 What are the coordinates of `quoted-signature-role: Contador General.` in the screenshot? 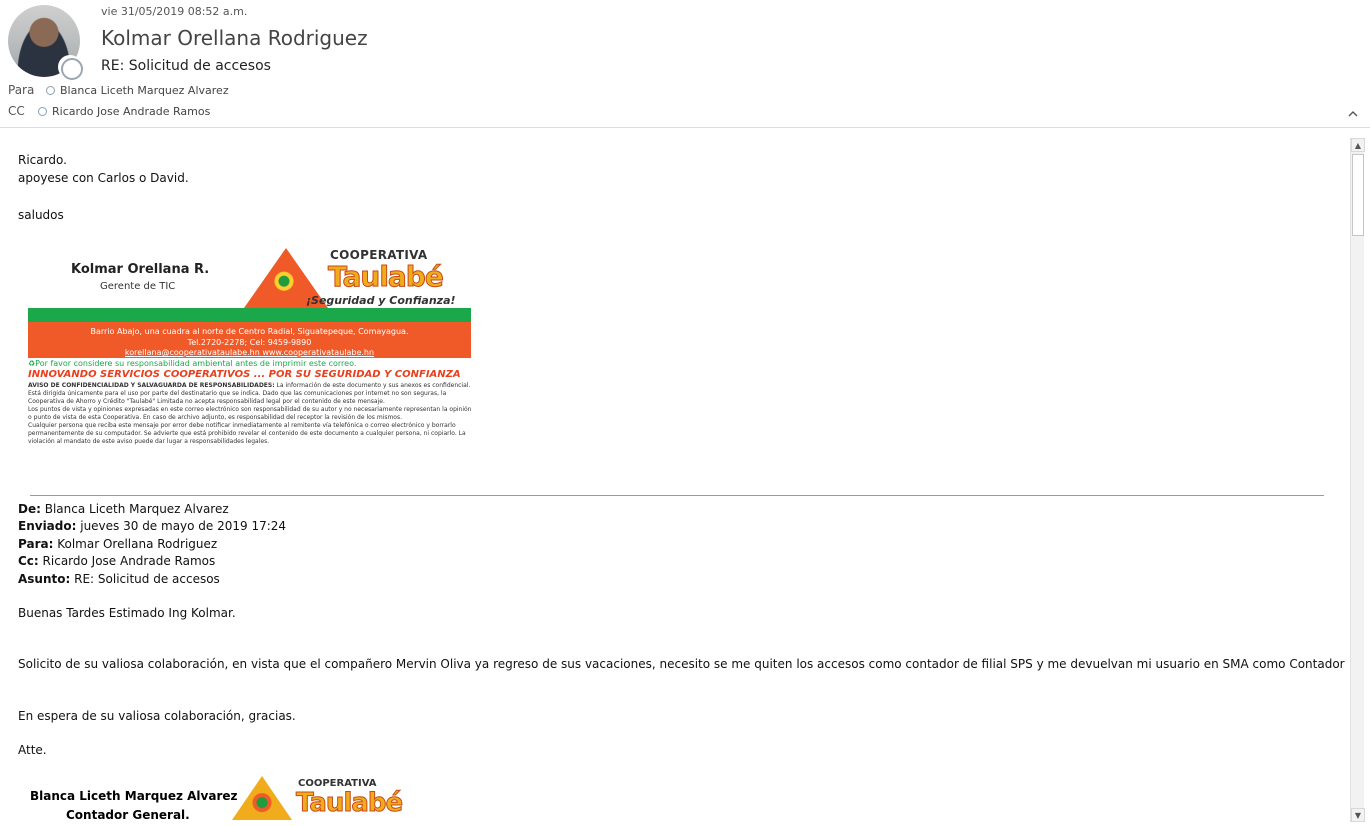 It's located at (128, 815).